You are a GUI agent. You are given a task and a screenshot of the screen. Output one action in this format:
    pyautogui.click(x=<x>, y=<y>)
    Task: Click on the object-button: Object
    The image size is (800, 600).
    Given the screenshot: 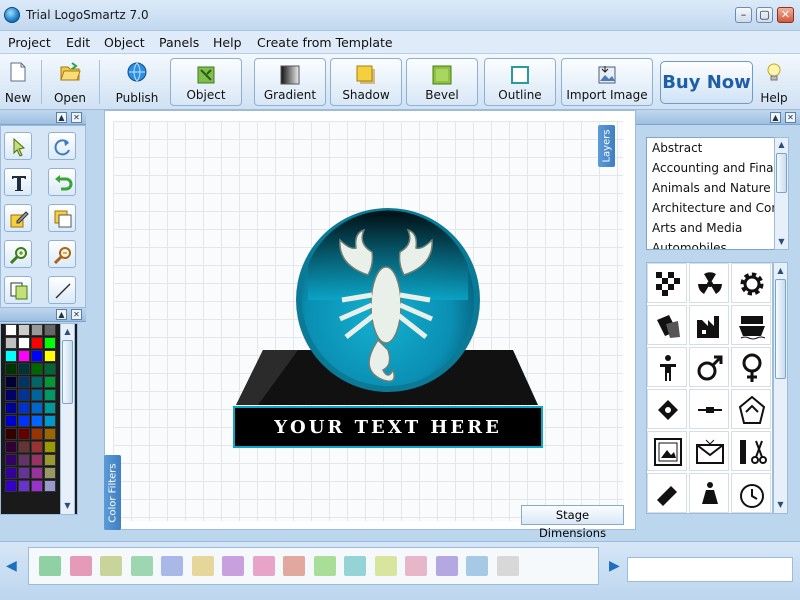 What is the action you would take?
    pyautogui.click(x=206, y=82)
    